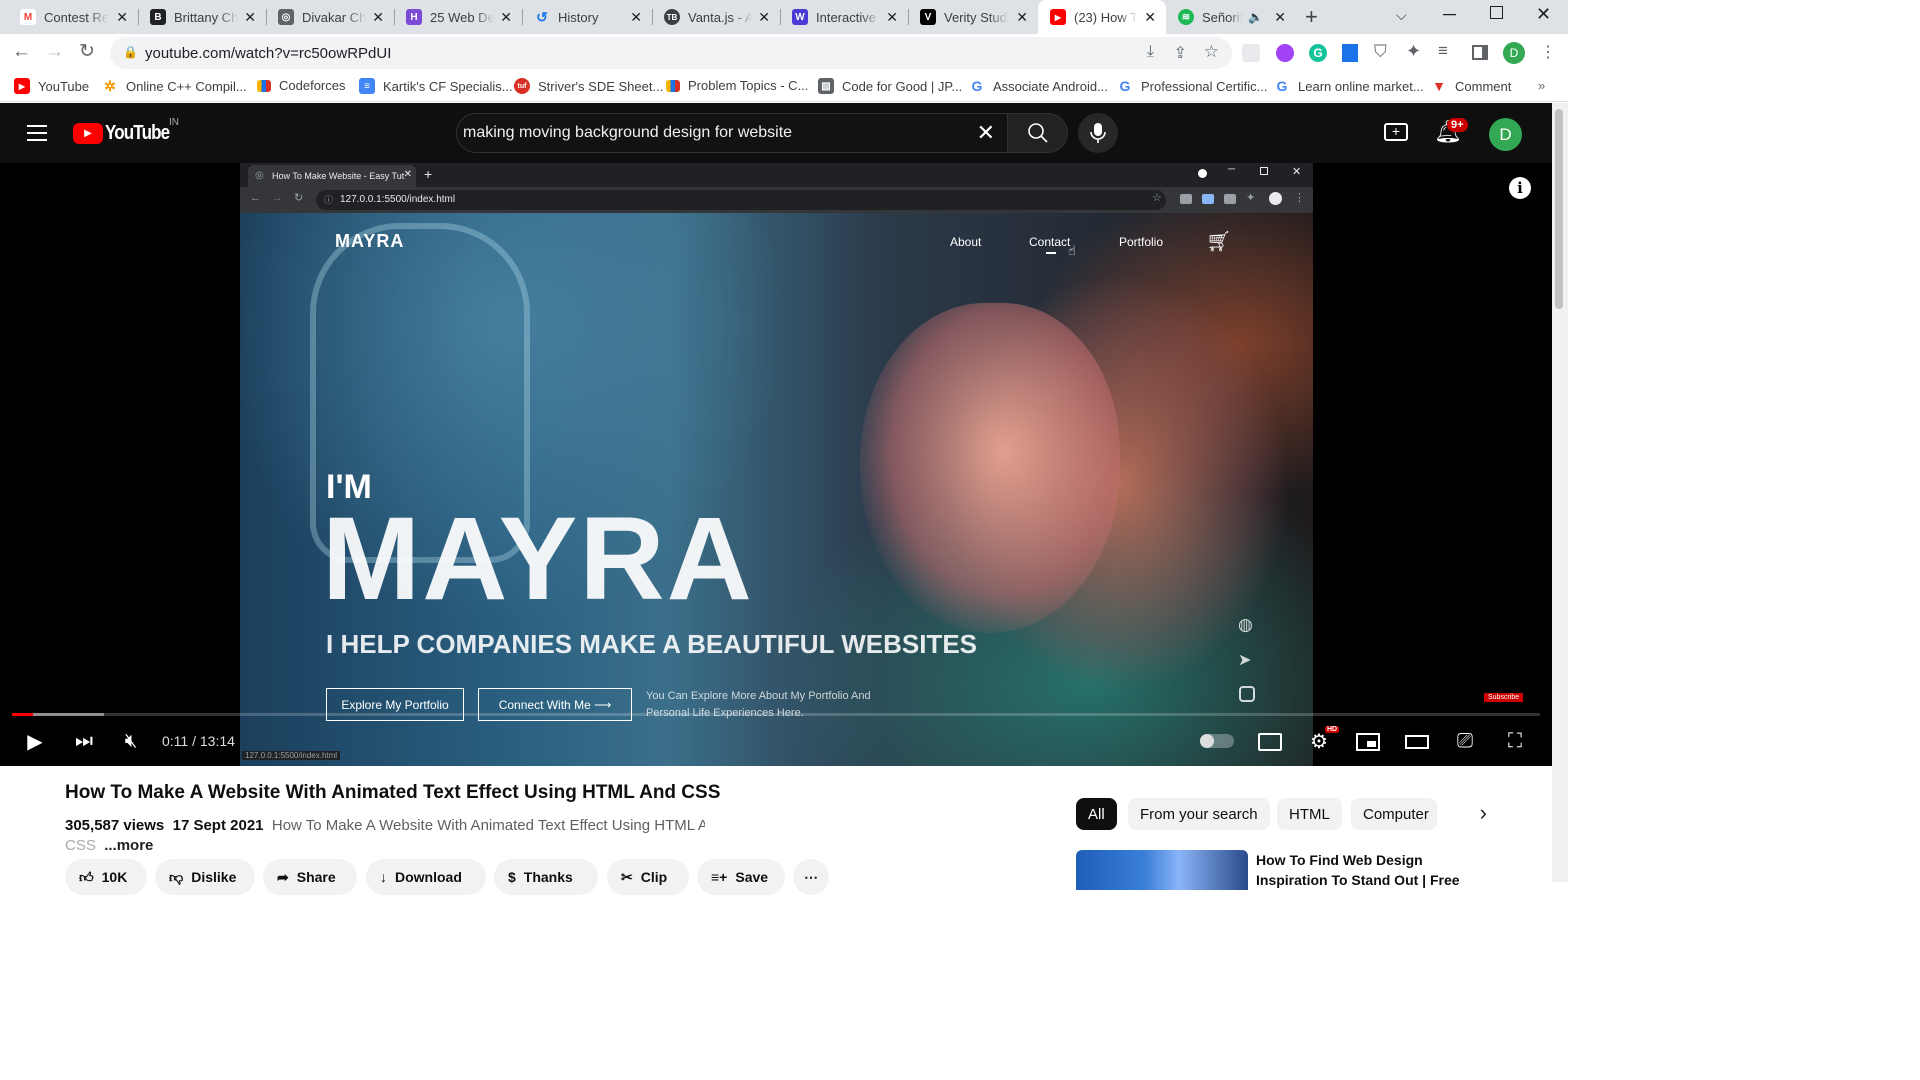 This screenshot has height=1080, width=1920. Describe the element at coordinates (776, 714) in the screenshot. I see `progress-bar` at that location.